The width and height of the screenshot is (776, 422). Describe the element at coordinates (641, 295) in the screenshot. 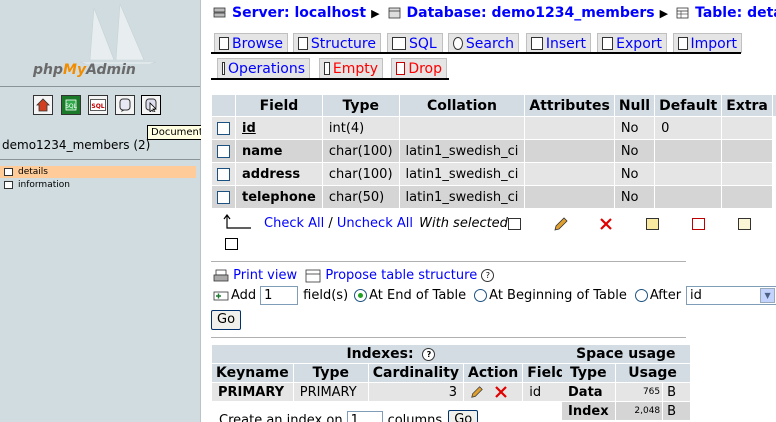

I see `after-radio` at that location.